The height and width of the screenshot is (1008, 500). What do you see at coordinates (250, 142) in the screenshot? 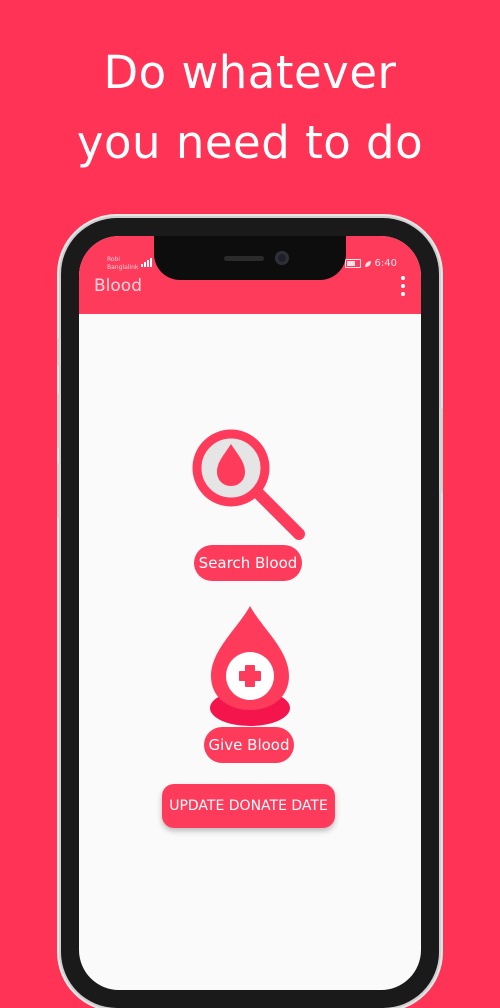
I see `promo-headline-line-2: you need to do` at bounding box center [250, 142].